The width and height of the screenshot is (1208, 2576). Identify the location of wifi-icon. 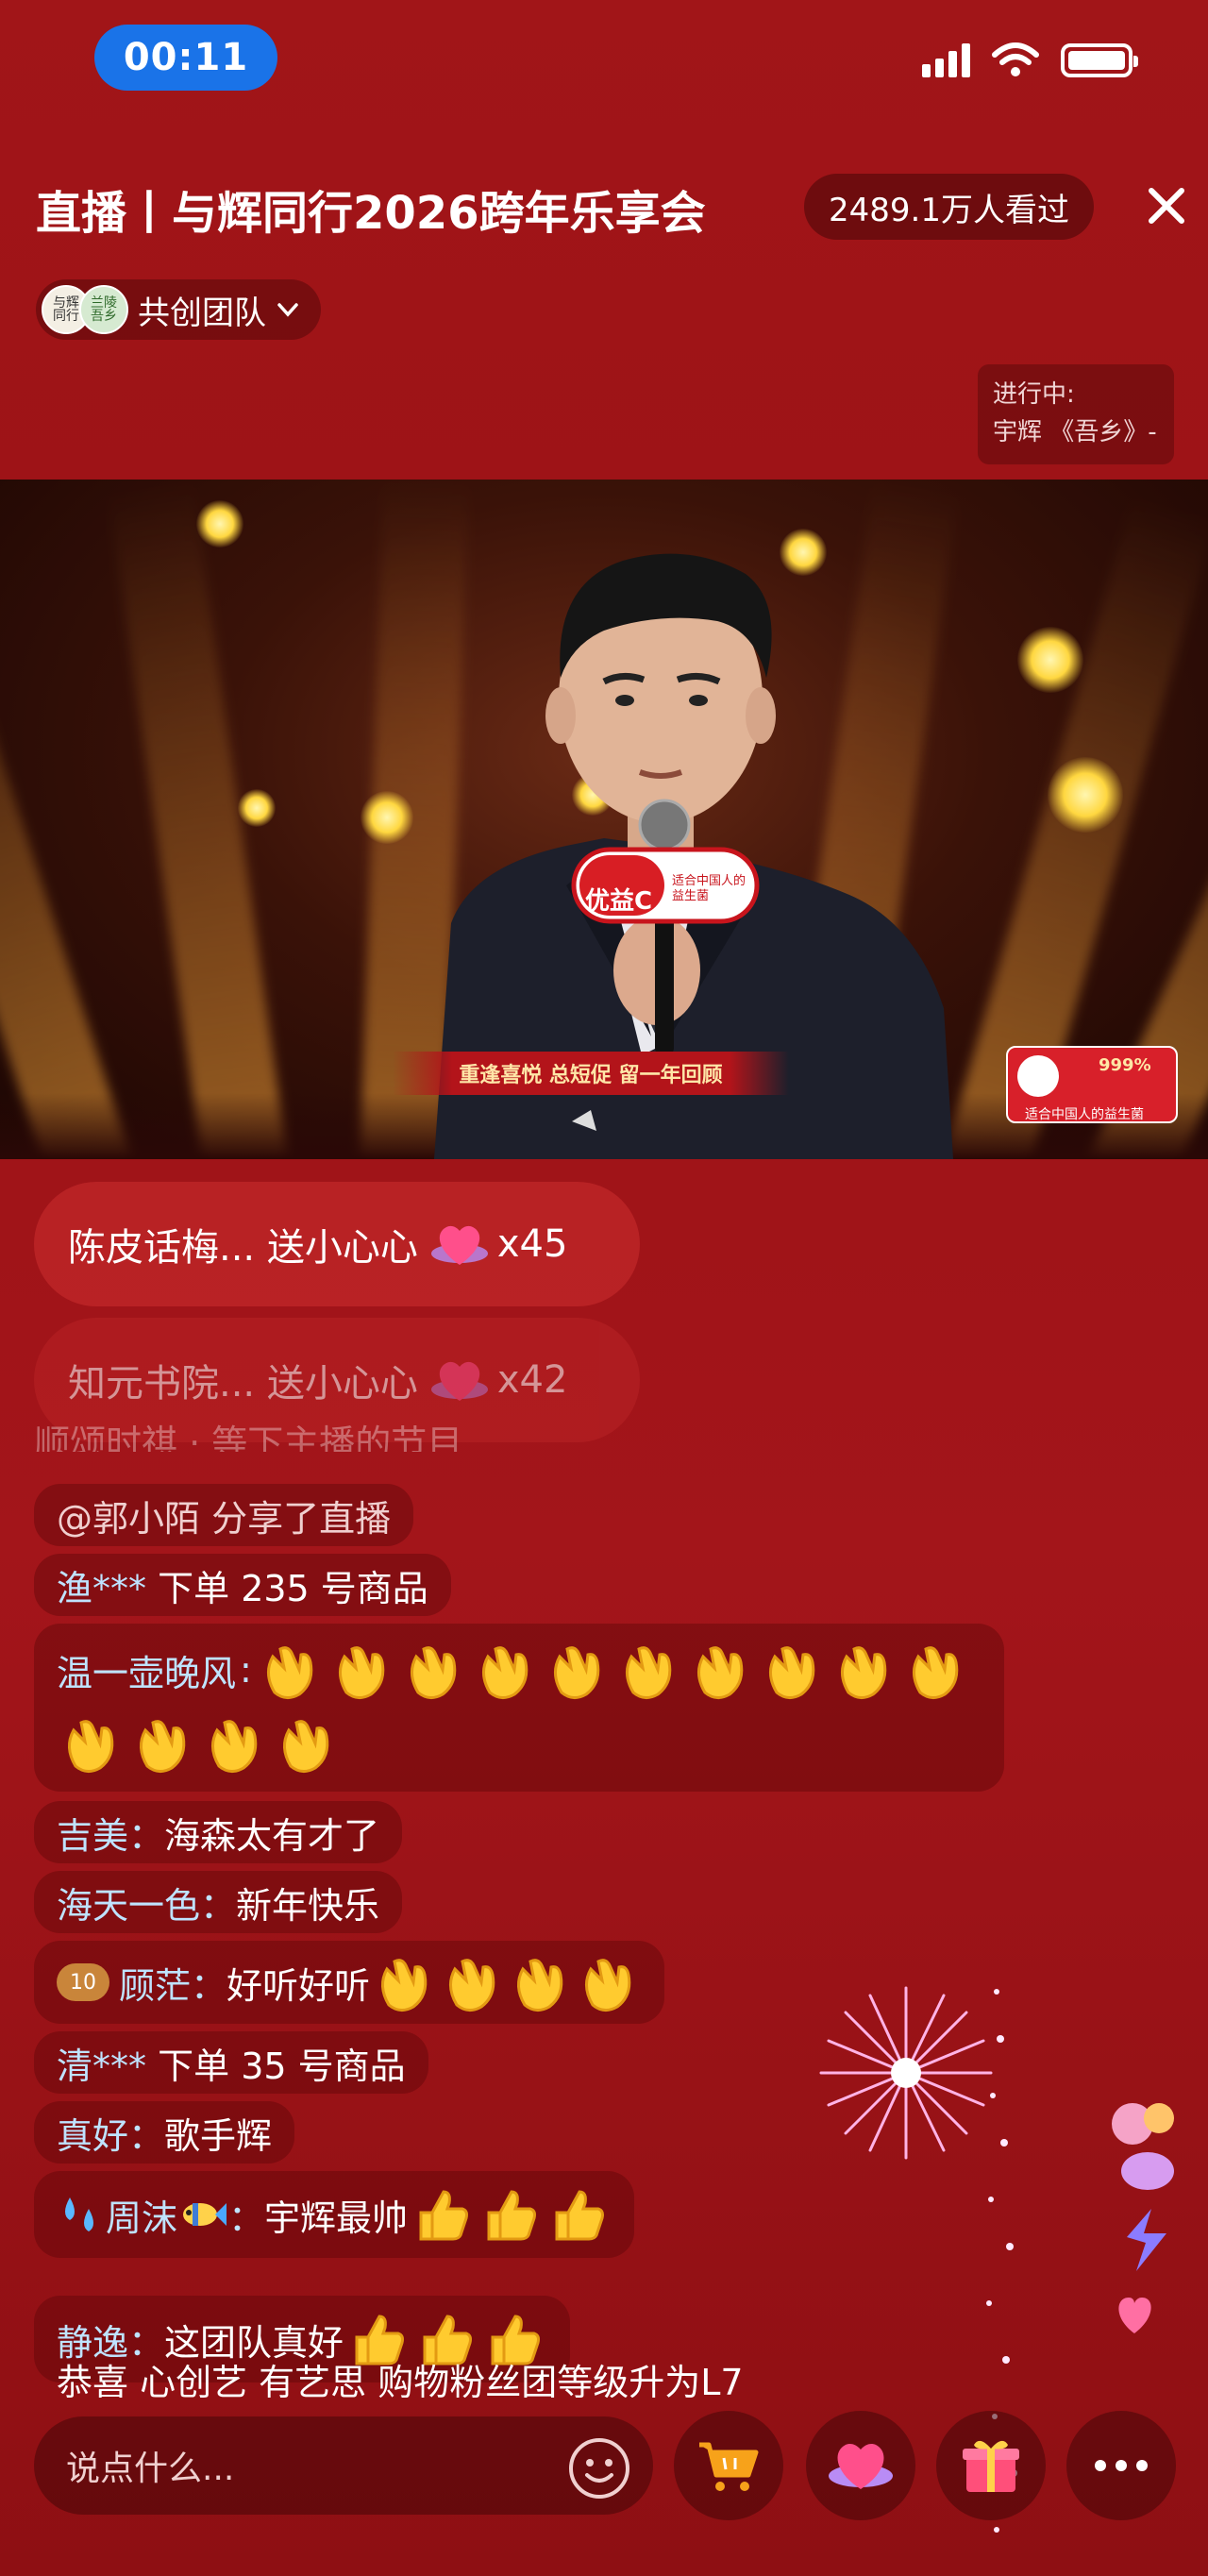
(1016, 59).